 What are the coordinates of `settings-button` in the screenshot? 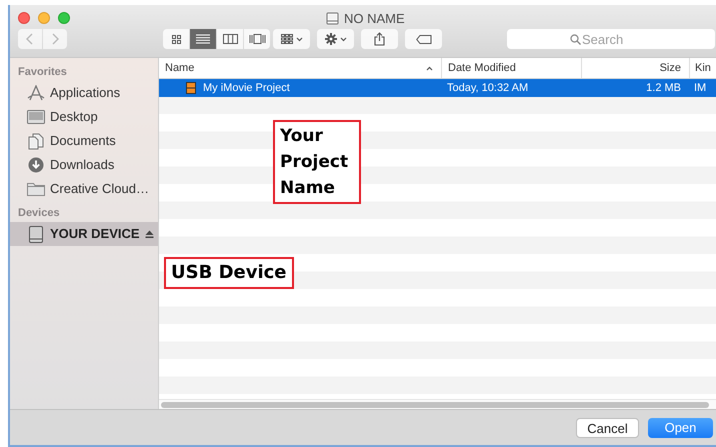 It's located at (335, 39).